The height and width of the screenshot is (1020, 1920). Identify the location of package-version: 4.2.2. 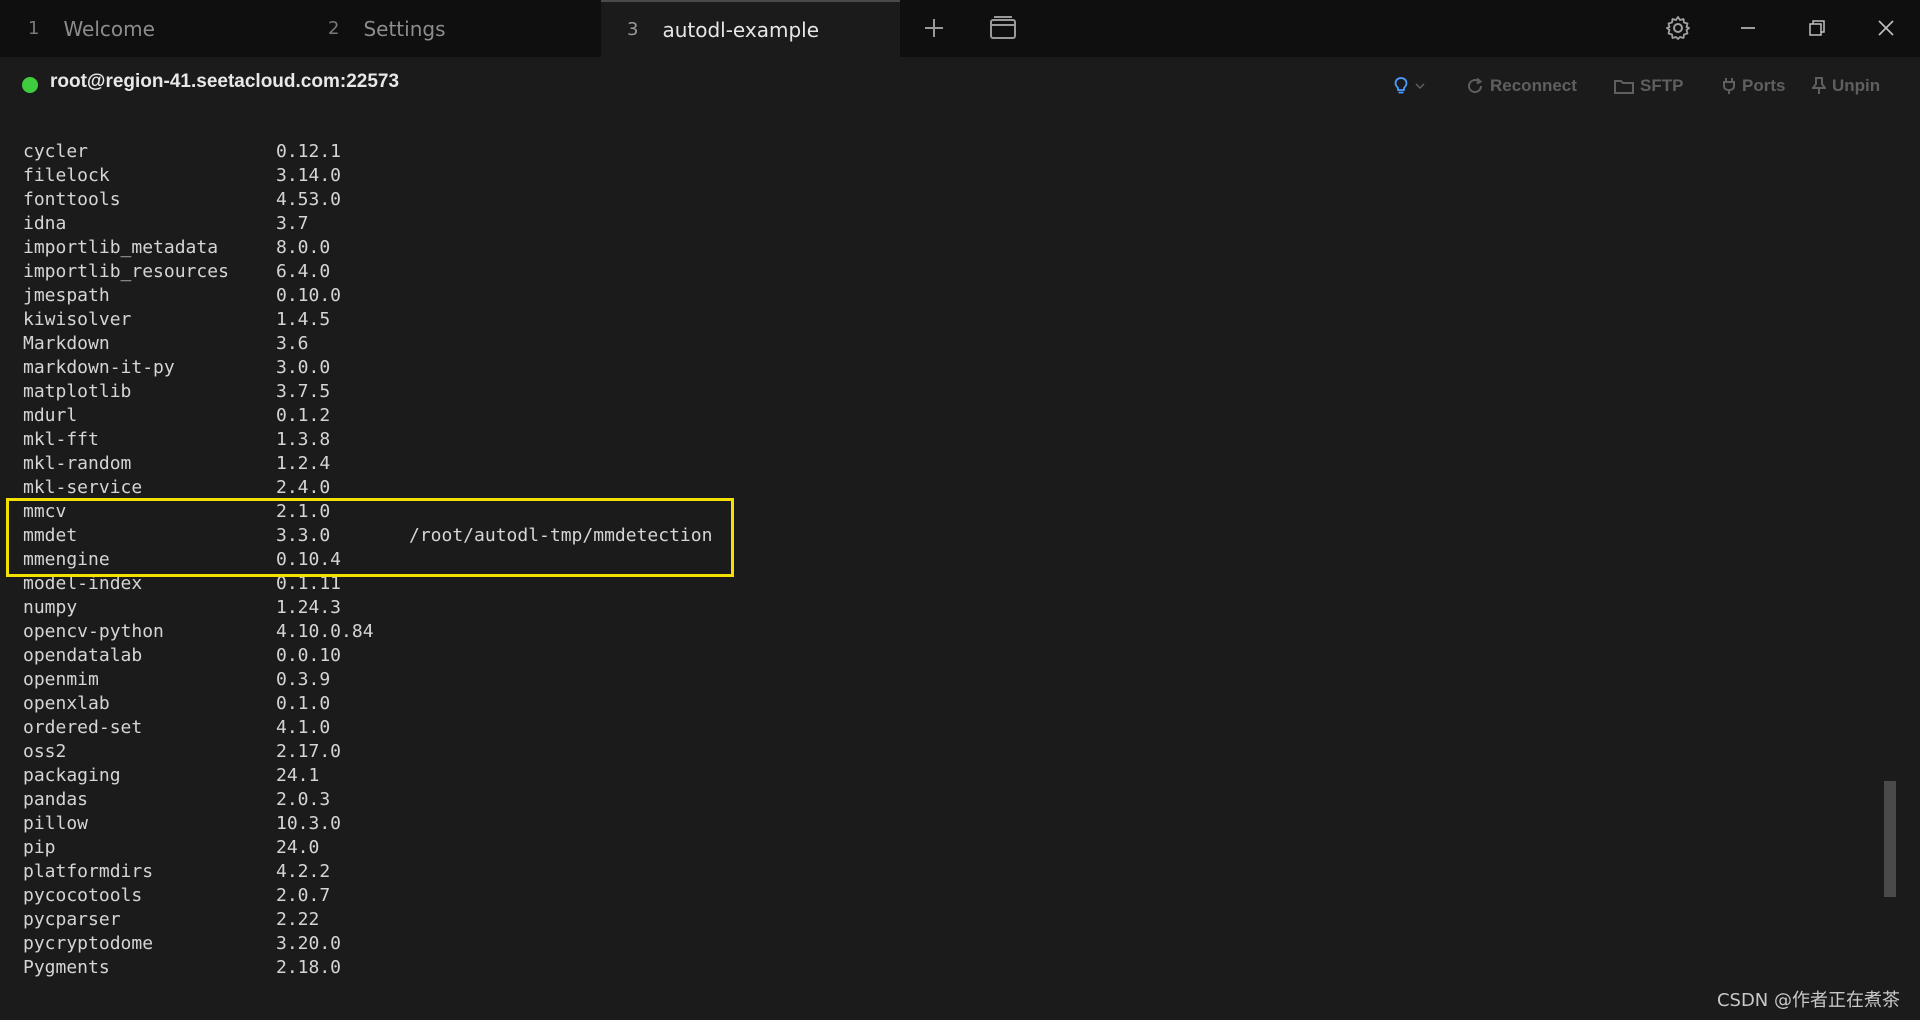
(303, 871).